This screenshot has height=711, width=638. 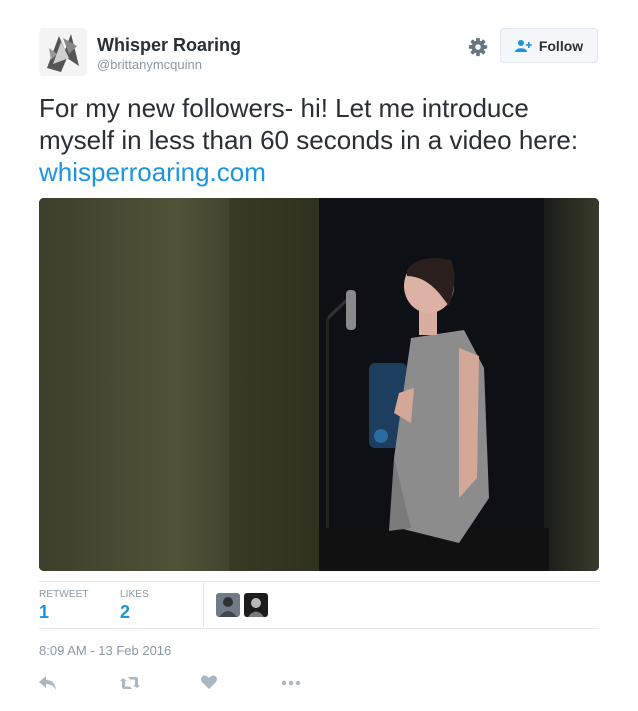 I want to click on user-handle: @brittanymcquinn, so click(x=149, y=64).